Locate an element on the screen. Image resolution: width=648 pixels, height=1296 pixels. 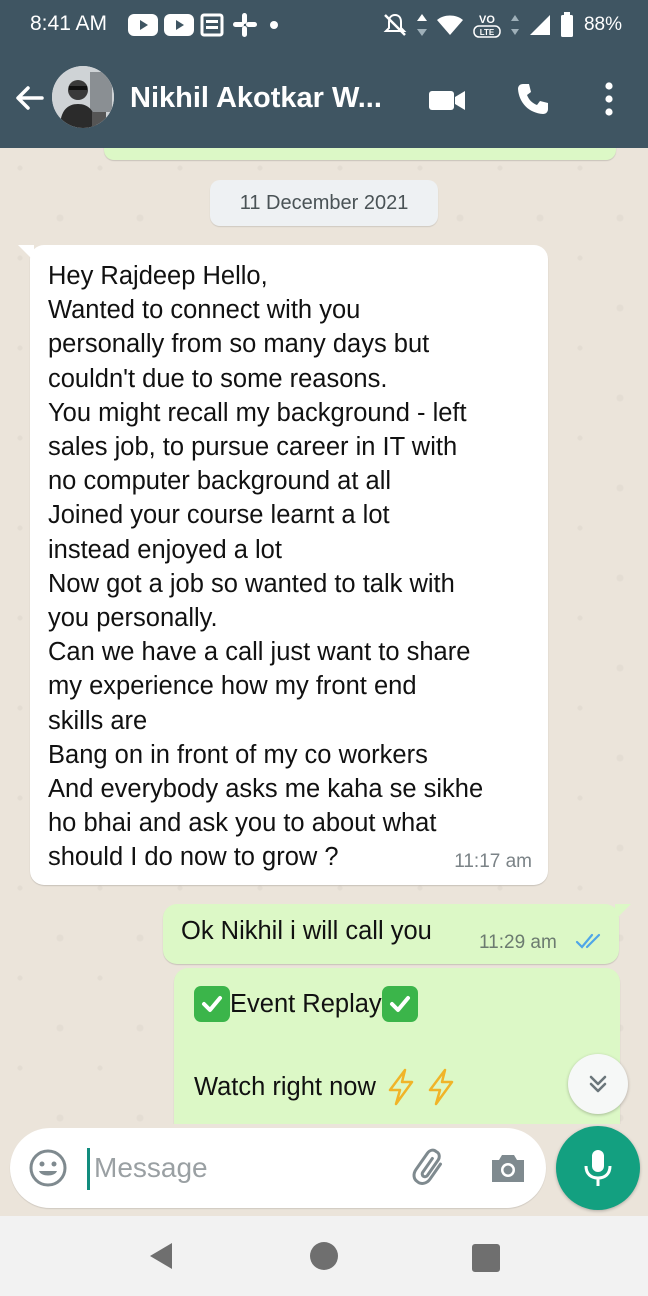
attach-icon is located at coordinates (430, 1168).